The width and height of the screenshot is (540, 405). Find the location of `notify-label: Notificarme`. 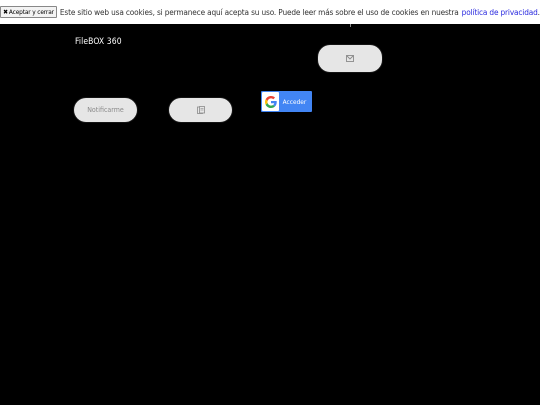

notify-label: Notificarme is located at coordinates (105, 110).